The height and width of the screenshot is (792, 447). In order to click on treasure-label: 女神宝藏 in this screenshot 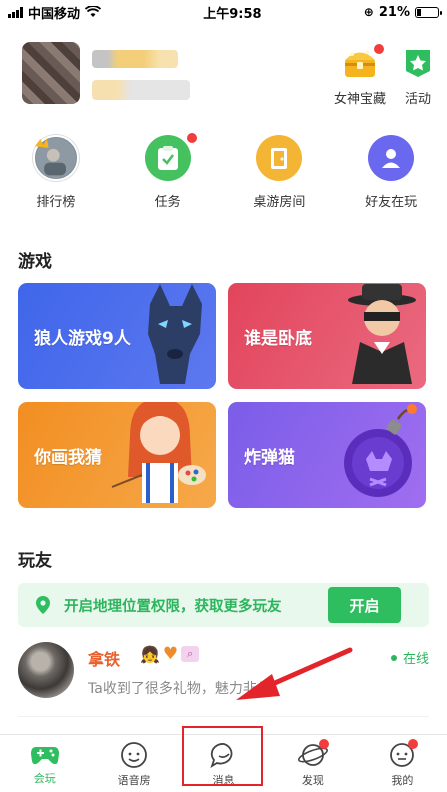, I will do `click(360, 99)`.